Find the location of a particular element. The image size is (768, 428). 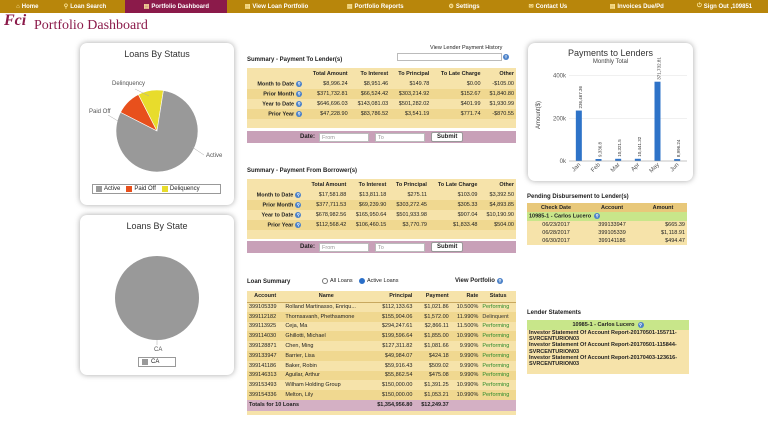

cell-payment: $1,391.25 is located at coordinates (436, 385).